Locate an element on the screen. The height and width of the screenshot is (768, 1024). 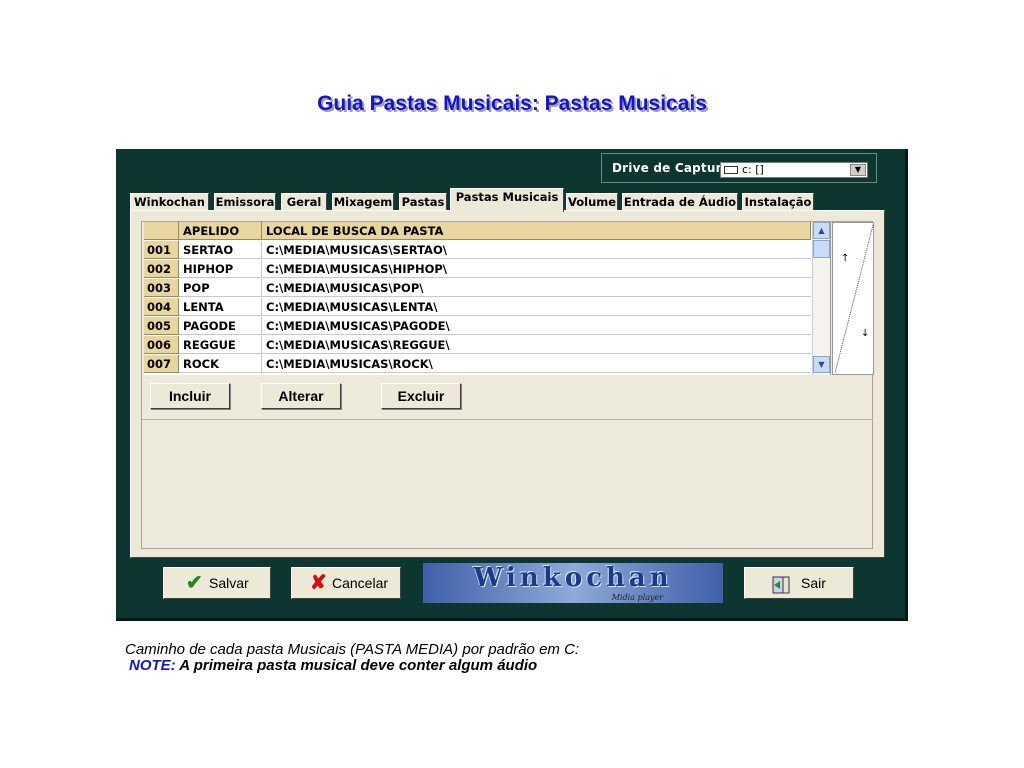
order-diagonal-line is located at coordinates (854, 299).